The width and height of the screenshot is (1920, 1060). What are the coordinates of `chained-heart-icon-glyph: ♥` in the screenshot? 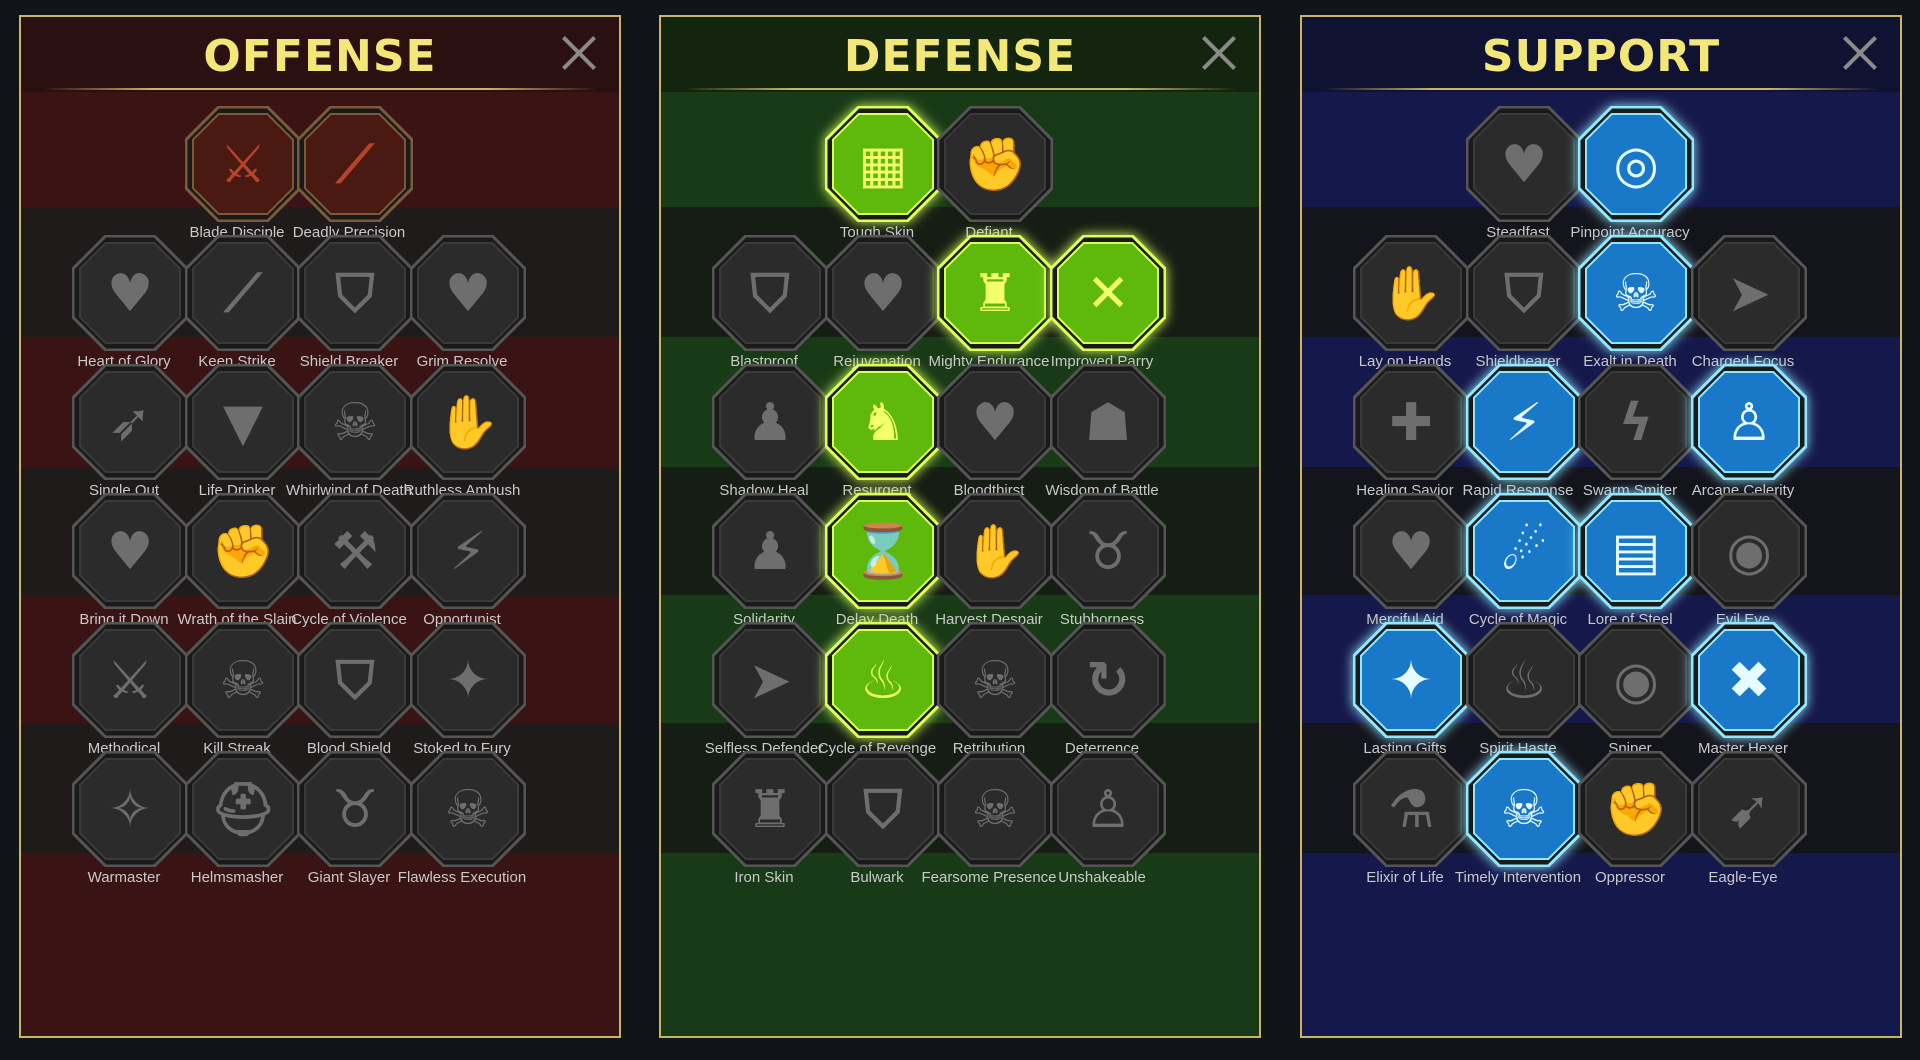 It's located at (1411, 552).